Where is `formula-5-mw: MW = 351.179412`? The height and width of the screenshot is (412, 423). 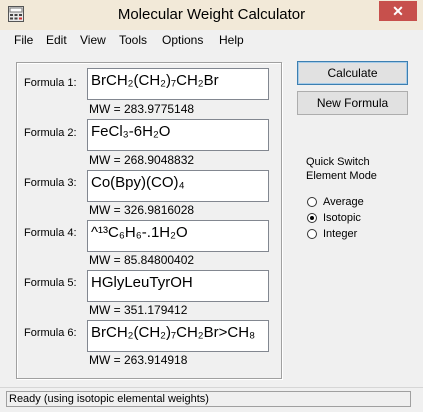
formula-5-mw: MW = 351.179412 is located at coordinates (138, 310).